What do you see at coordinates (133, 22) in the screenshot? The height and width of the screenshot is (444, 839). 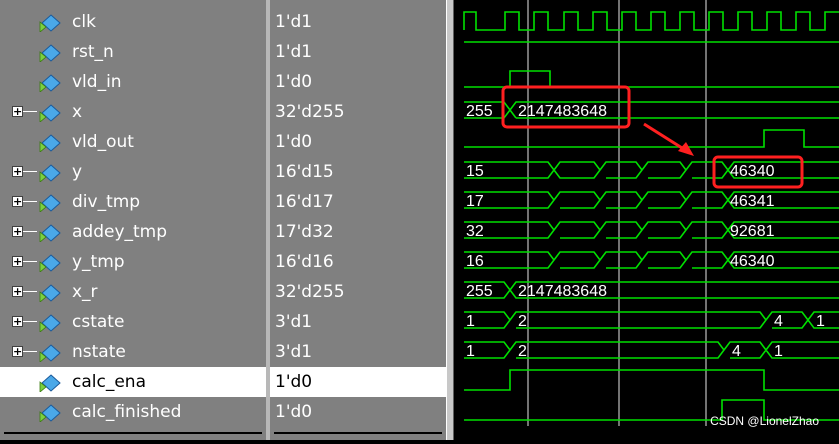 I see `signal-name-row: clk` at bounding box center [133, 22].